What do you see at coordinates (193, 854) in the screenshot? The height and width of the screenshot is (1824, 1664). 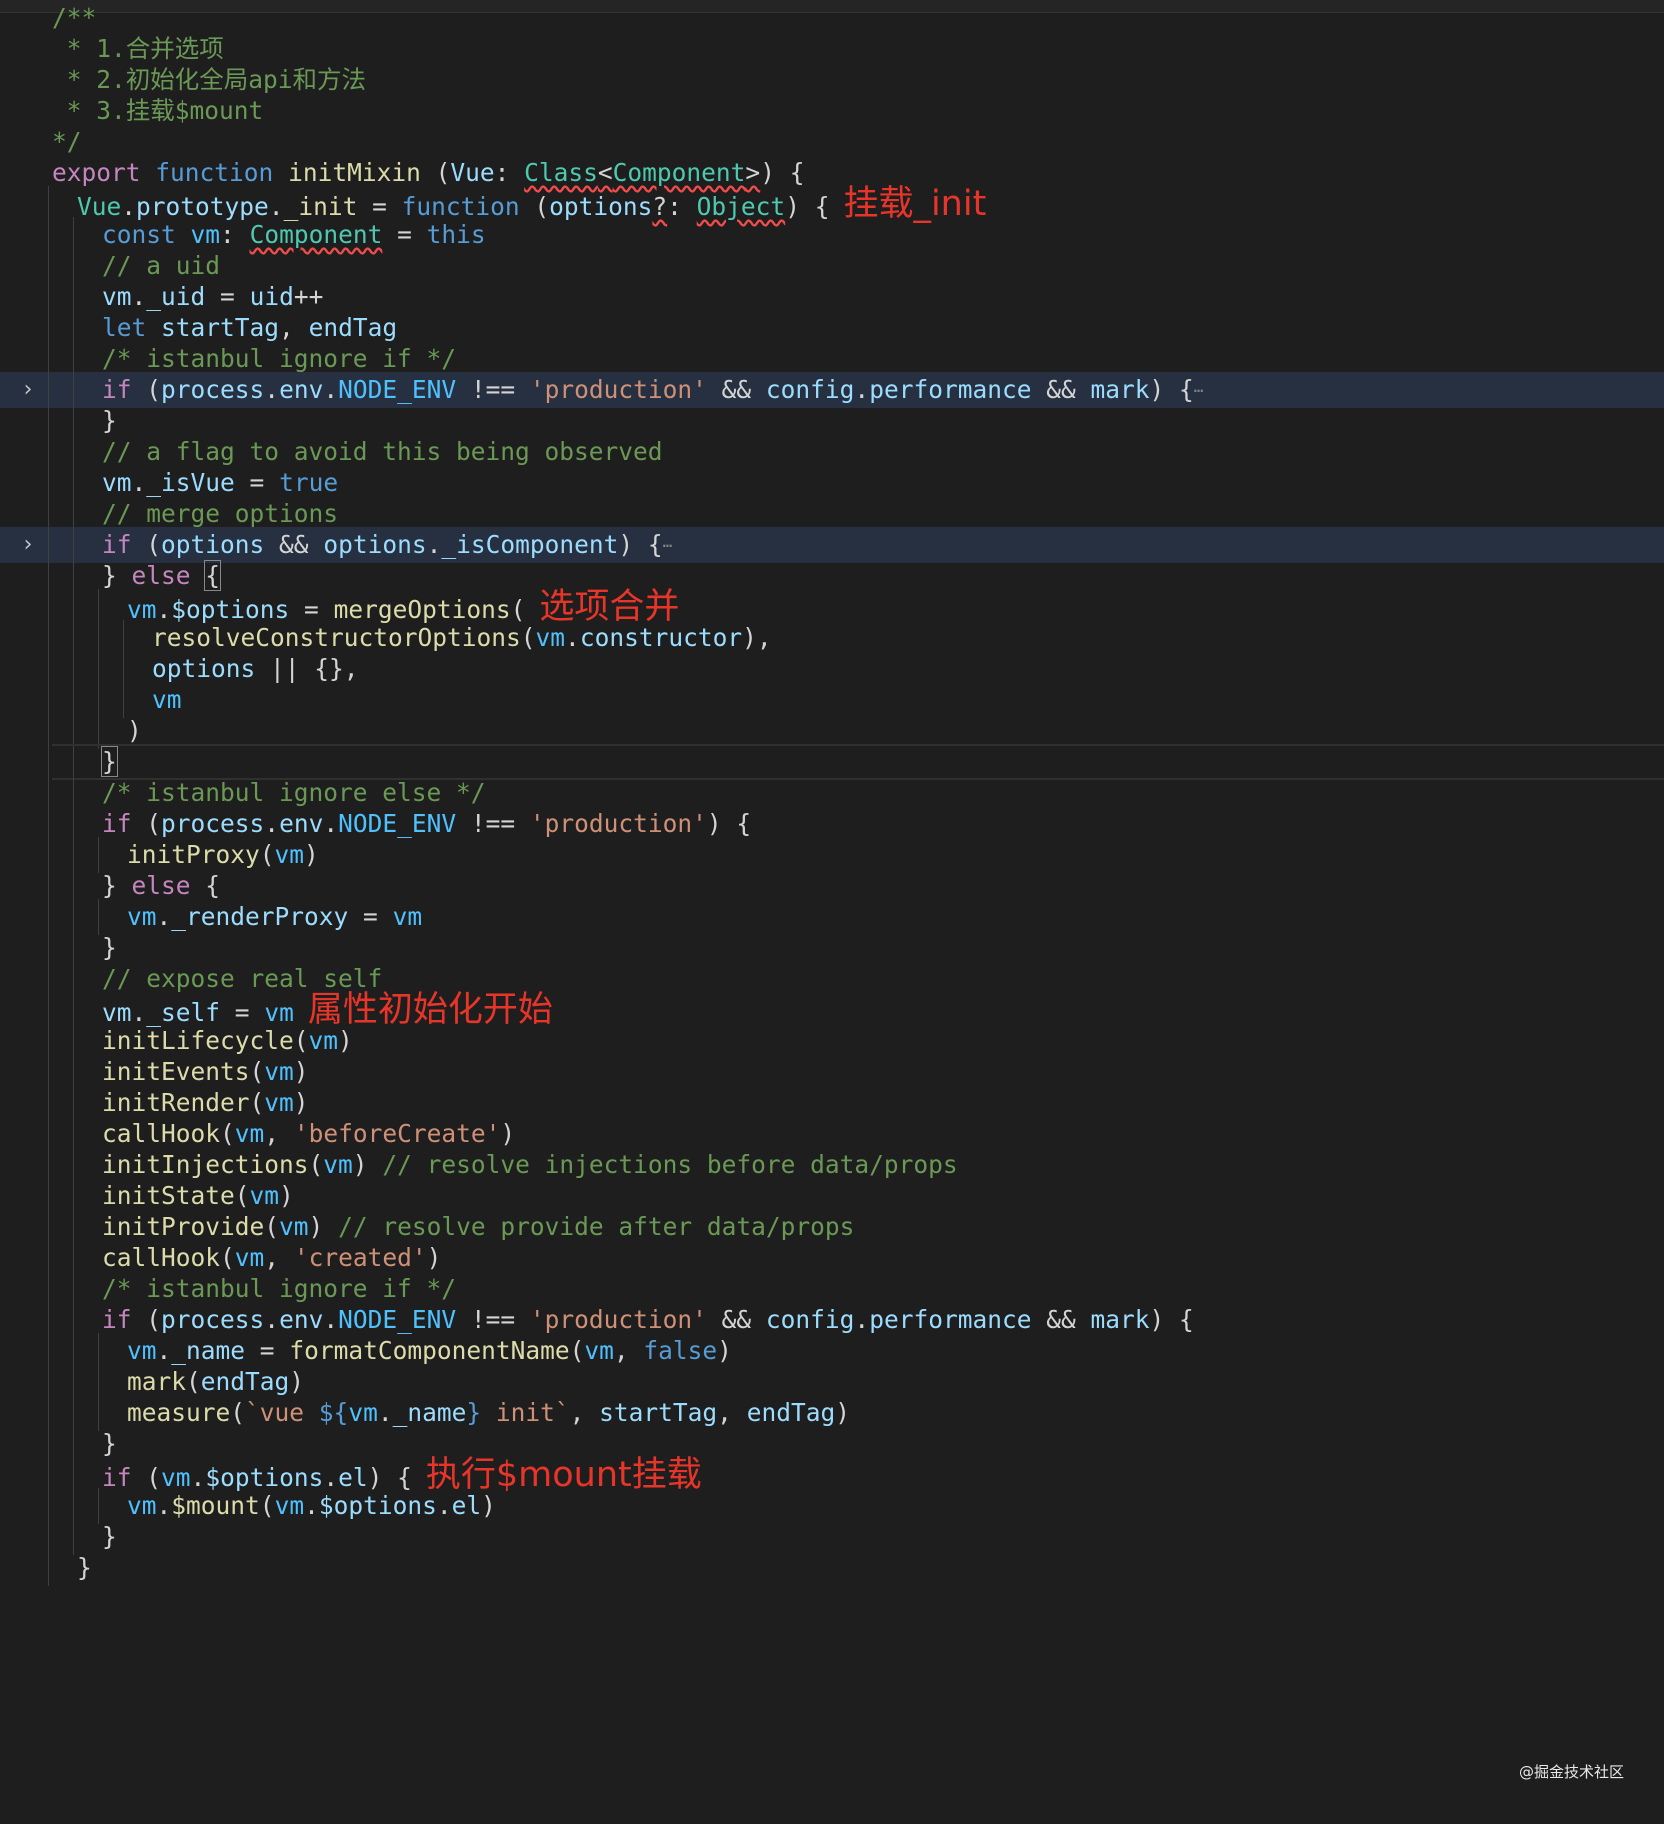 I see `code-token: initProxy` at bounding box center [193, 854].